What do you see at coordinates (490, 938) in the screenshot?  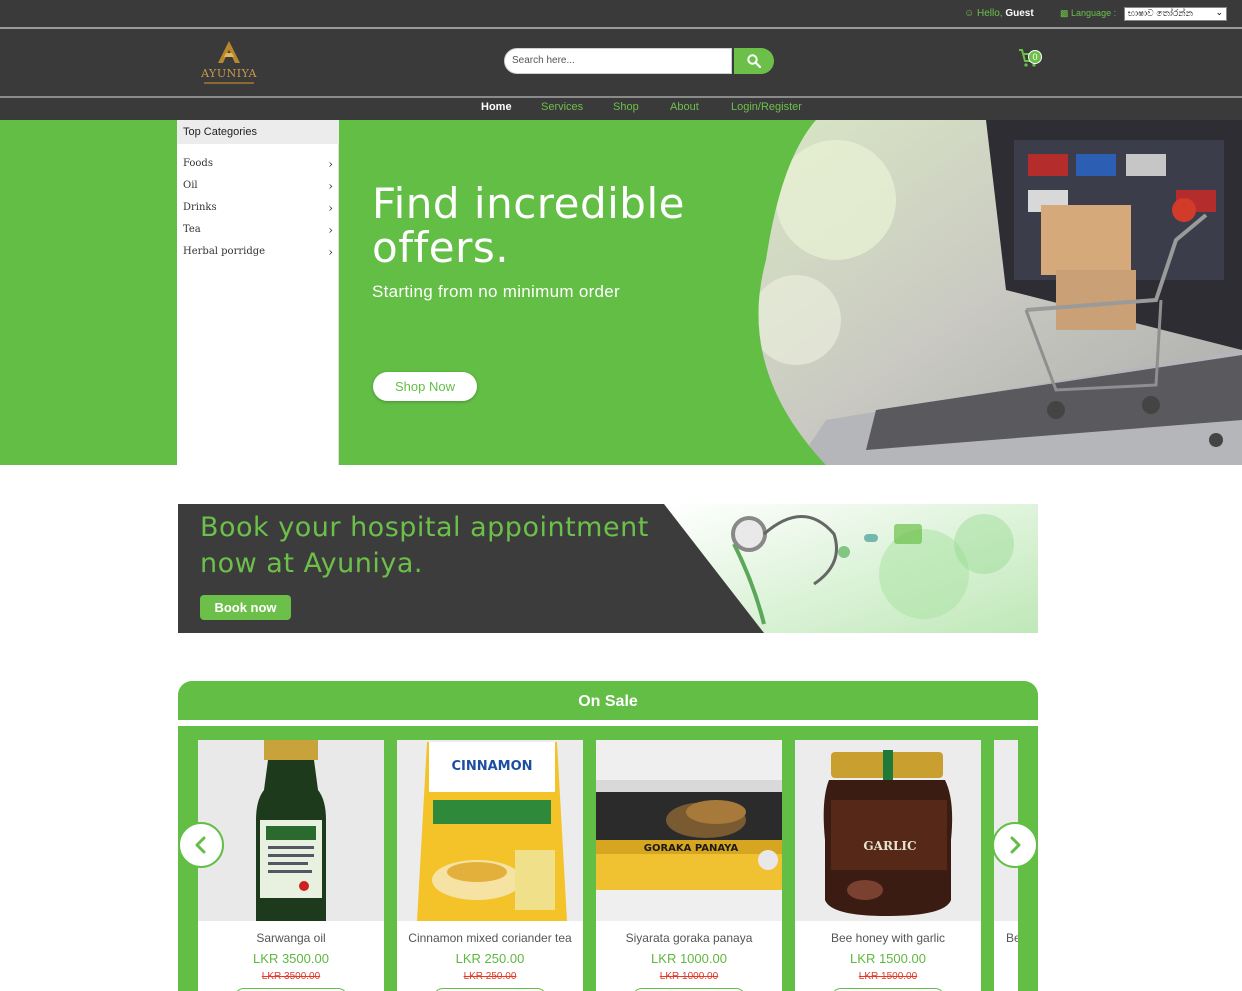 I see `product-name: Cinnamon mixed coriander tea` at bounding box center [490, 938].